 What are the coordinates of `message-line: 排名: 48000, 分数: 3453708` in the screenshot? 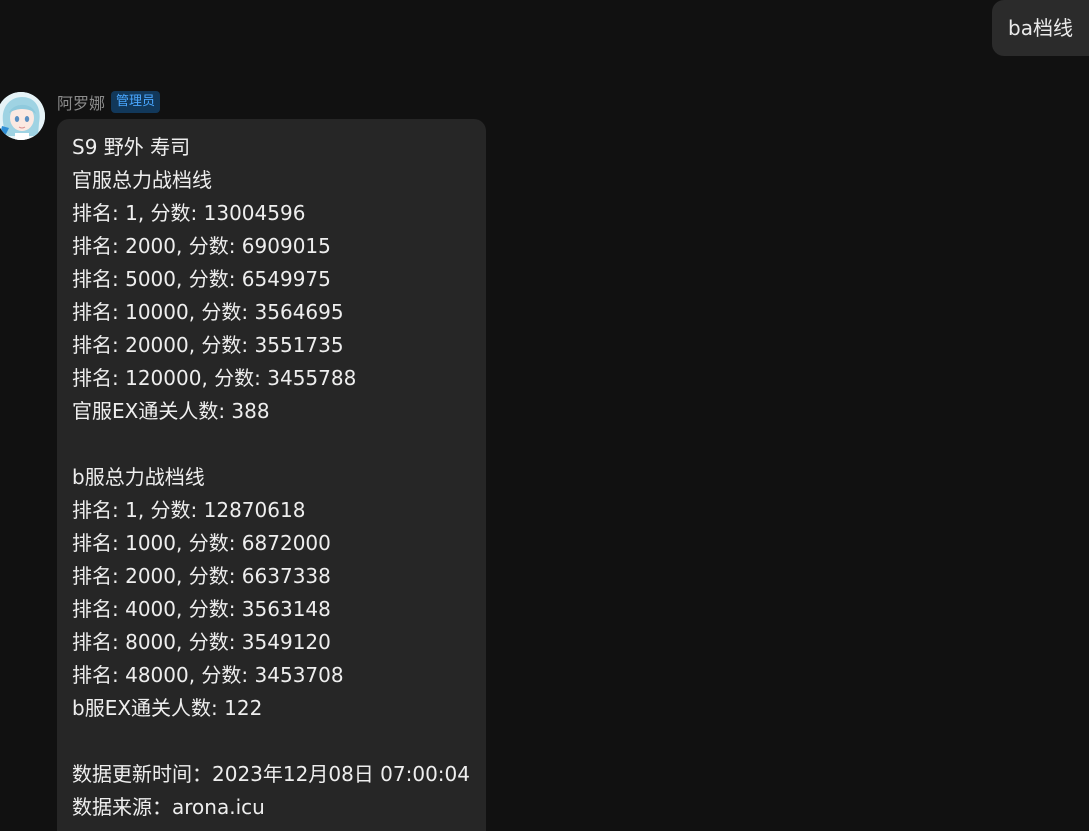 It's located at (208, 675).